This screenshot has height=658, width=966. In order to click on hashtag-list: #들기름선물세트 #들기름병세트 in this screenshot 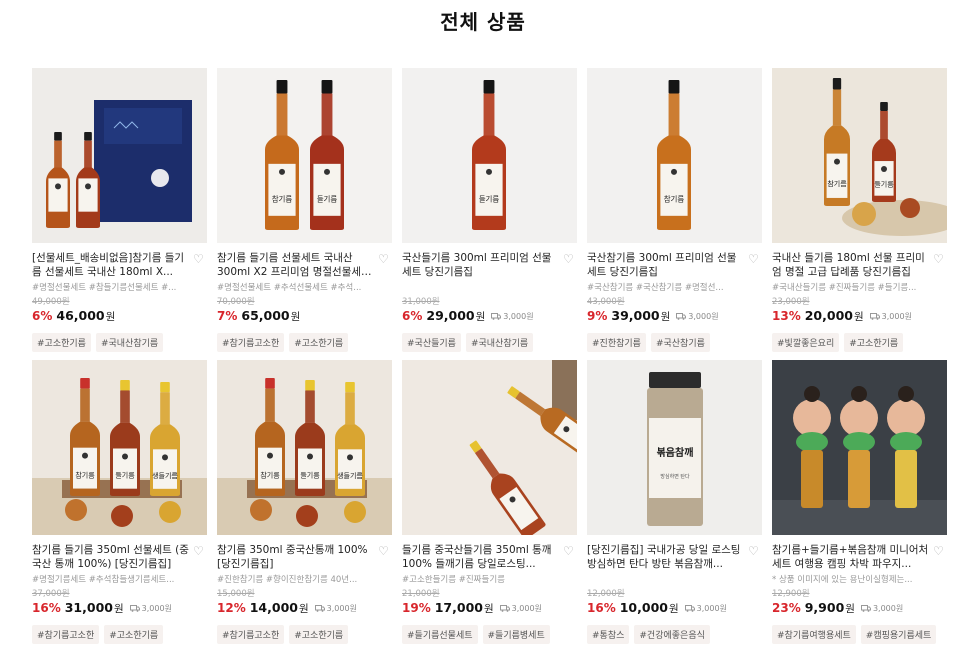, I will do `click(489, 634)`.